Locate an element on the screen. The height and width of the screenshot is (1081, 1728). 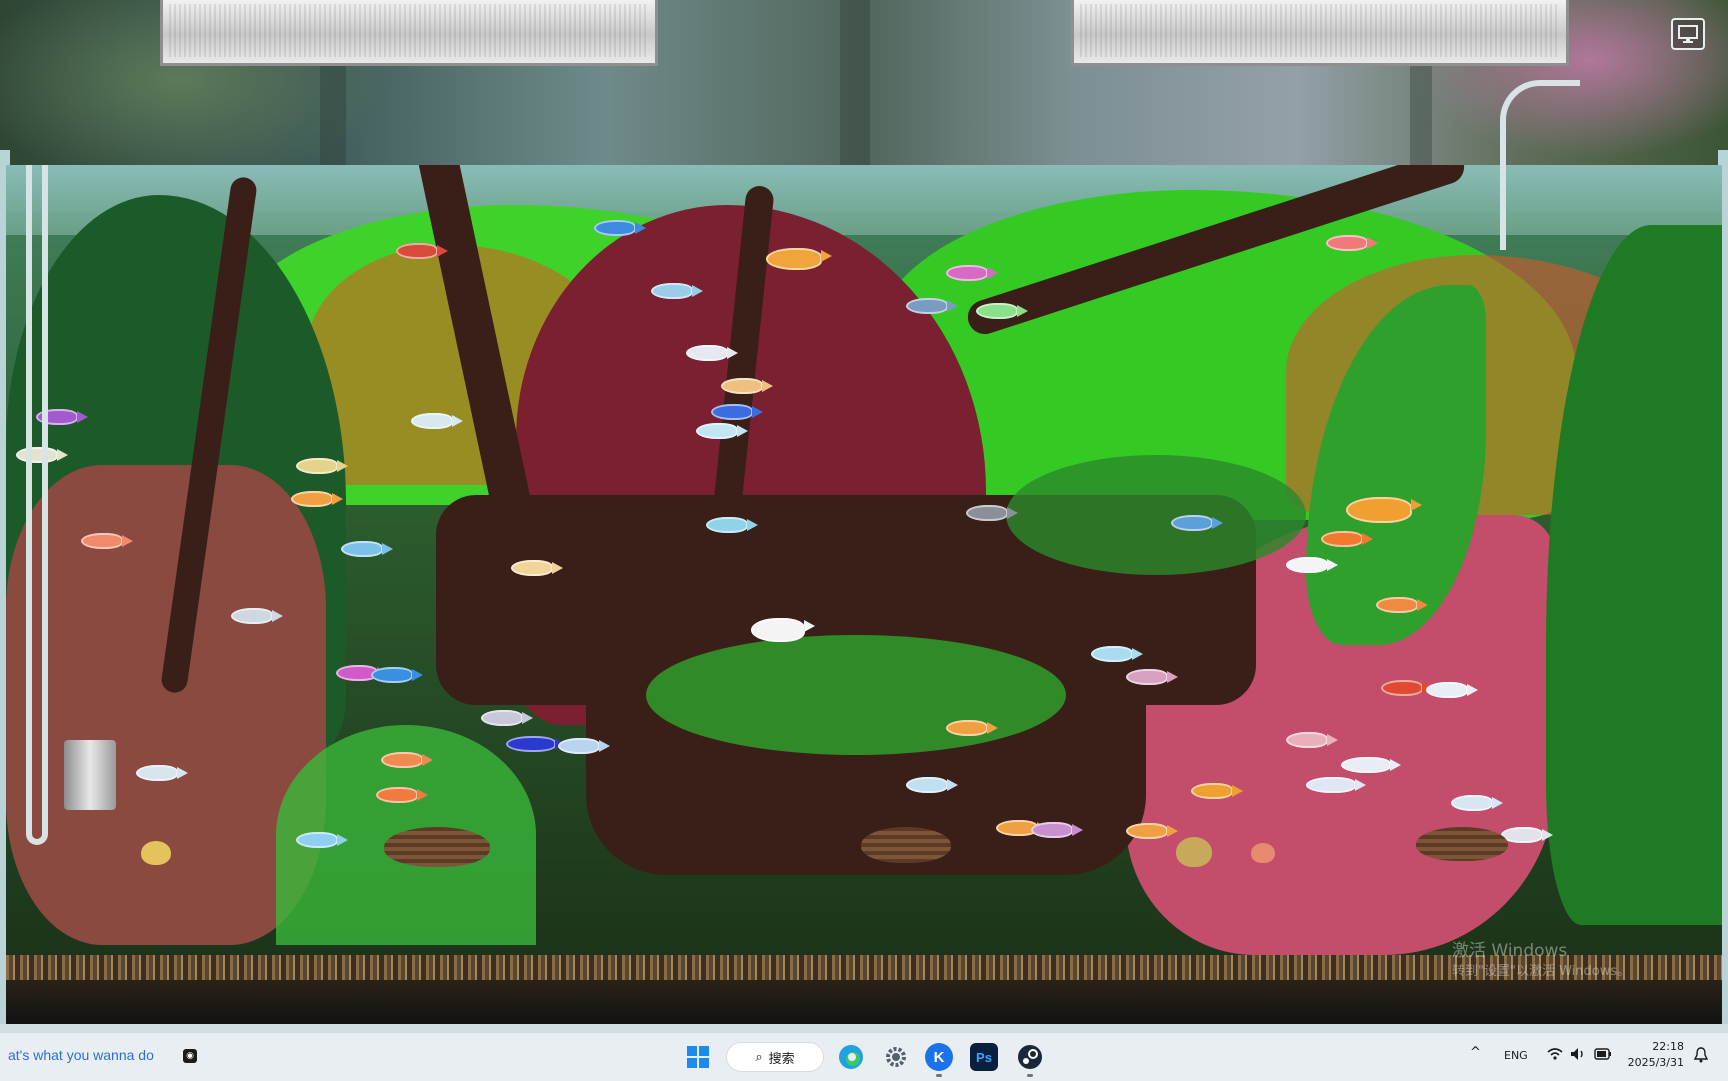
aquarium-lamp-left is located at coordinates (409, 33).